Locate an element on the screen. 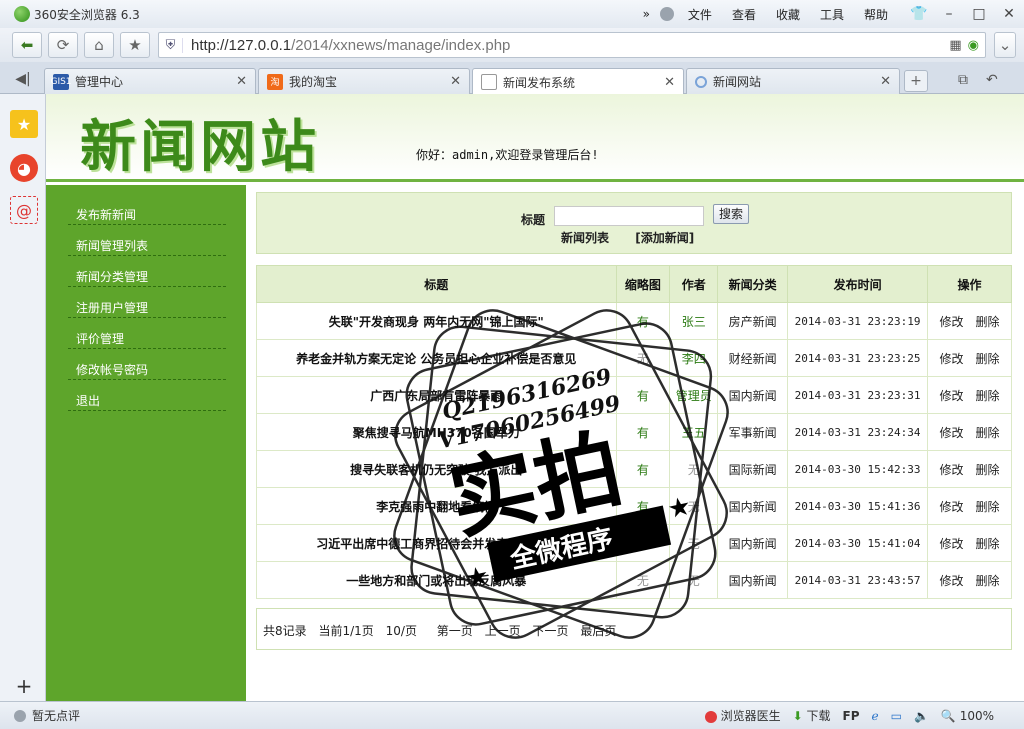 The height and width of the screenshot is (729, 1024). qr-code-icon: ▦ is located at coordinates (955, 45).